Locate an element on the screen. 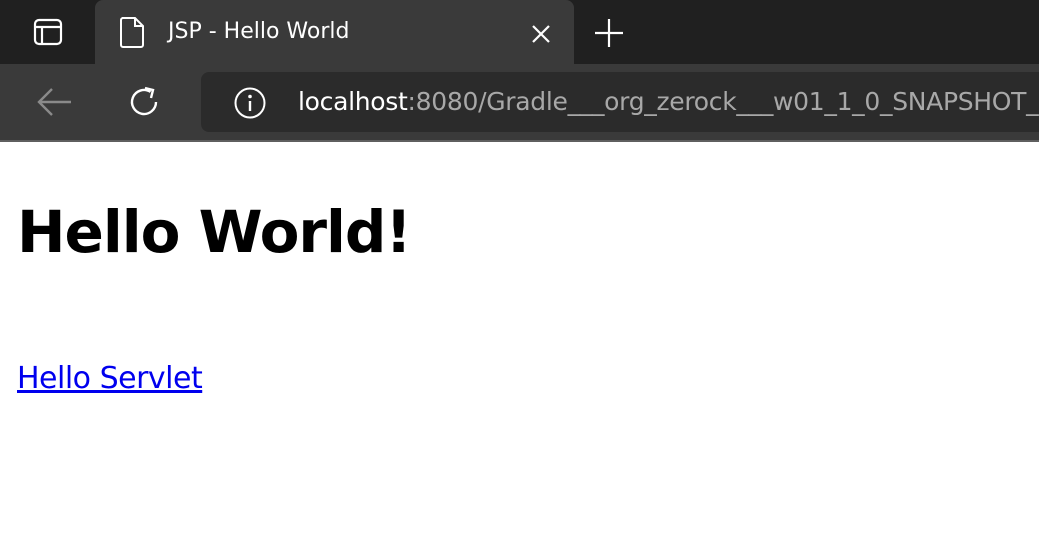  tab-actions-icon is located at coordinates (48, 32).